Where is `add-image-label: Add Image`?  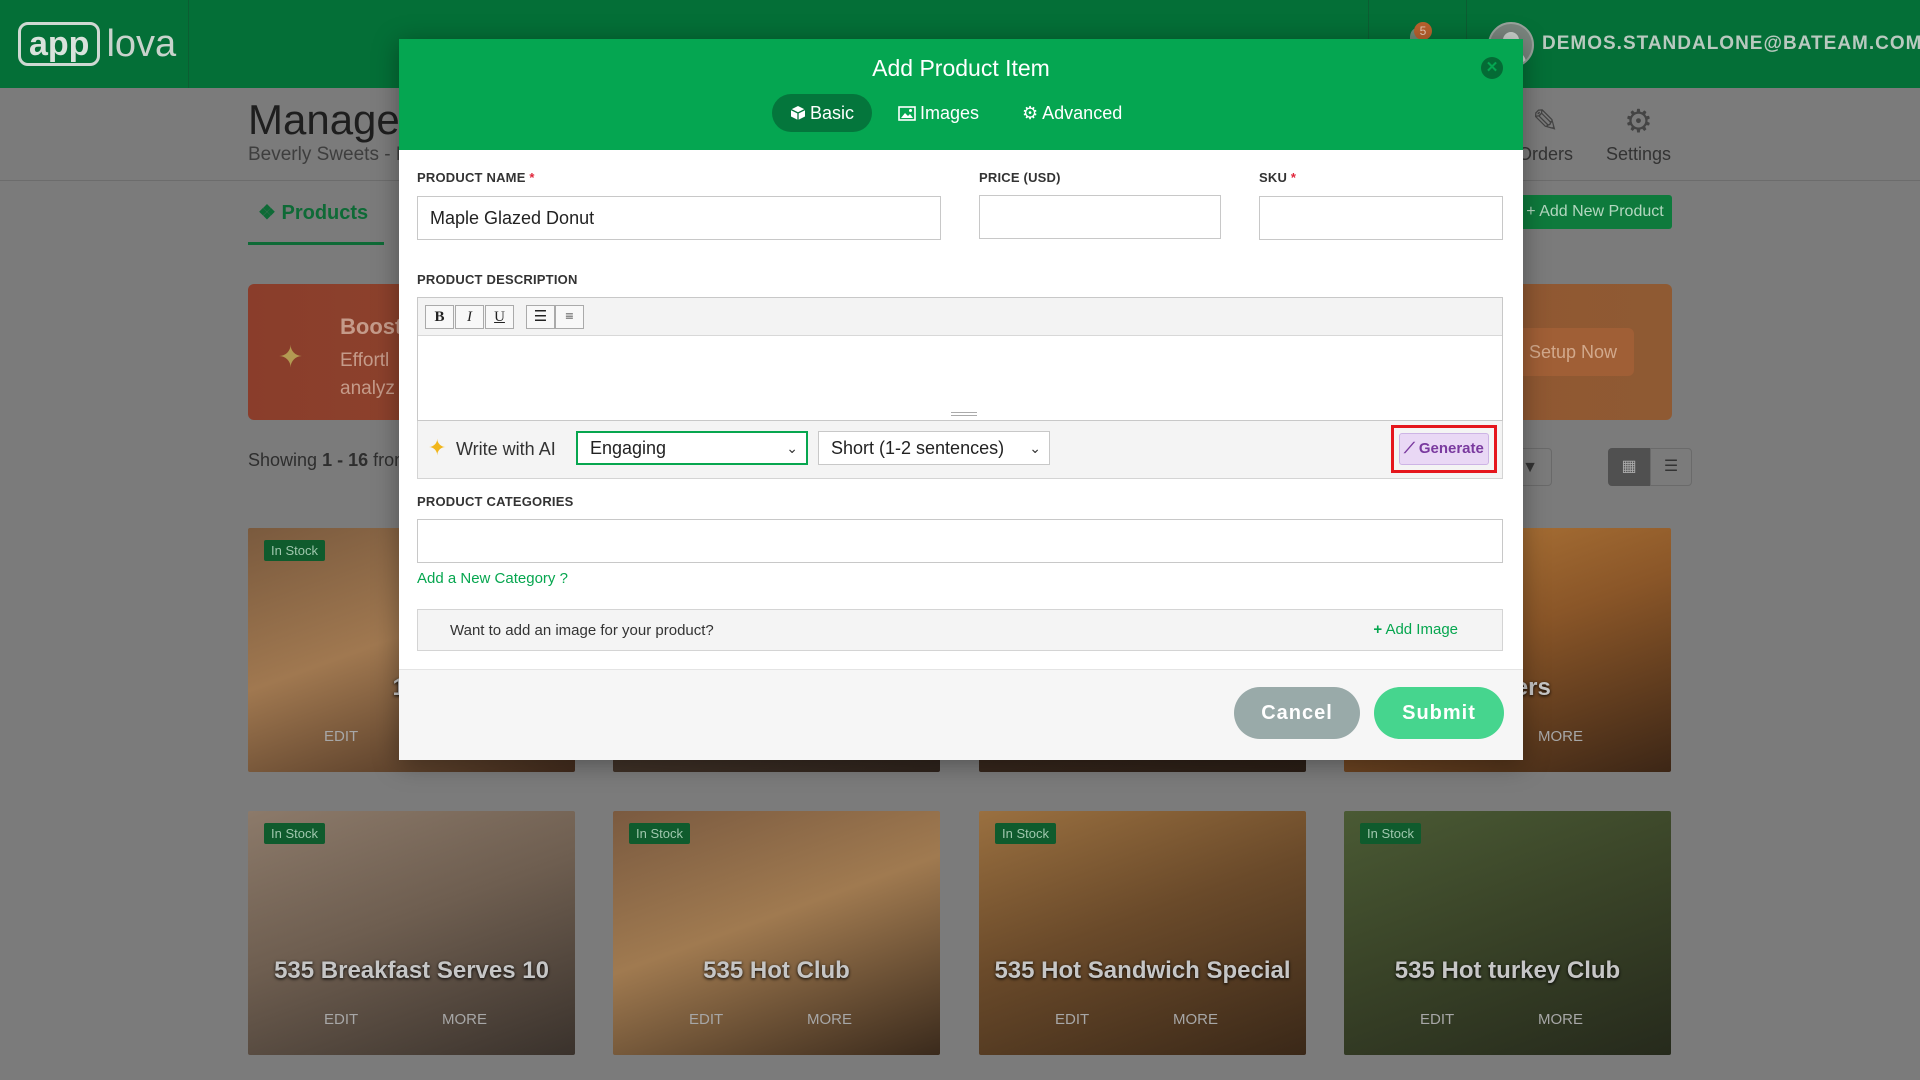 add-image-label: Add Image is located at coordinates (1421, 629).